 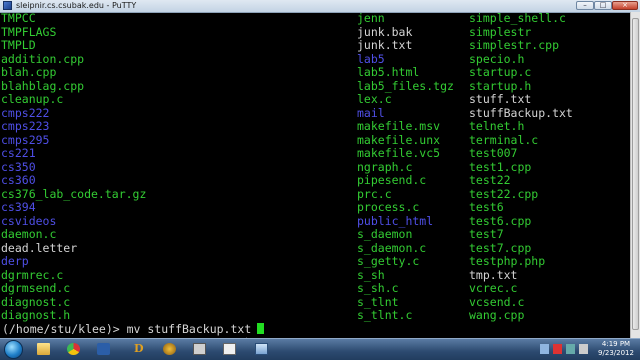 I want to click on file-entry: cs360, so click(x=18, y=180).